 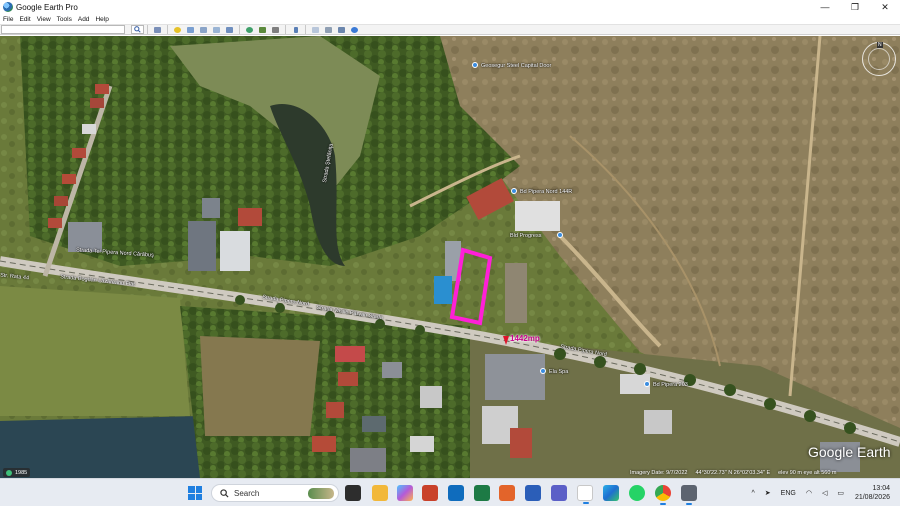 I want to click on system-tray: ^ ➤ ENG ◠ ◁ ▭ 13:04 21/08/2026, so click(x=823, y=493).